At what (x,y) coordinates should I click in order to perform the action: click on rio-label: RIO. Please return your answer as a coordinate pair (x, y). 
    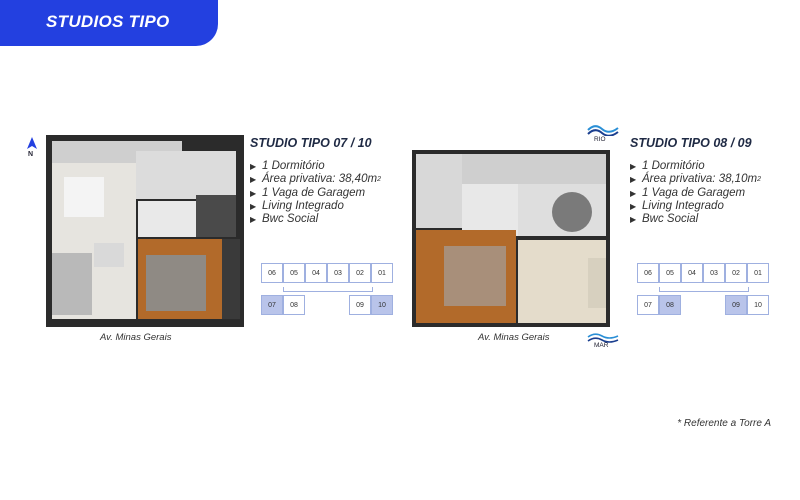
    Looking at the image, I should click on (600, 139).